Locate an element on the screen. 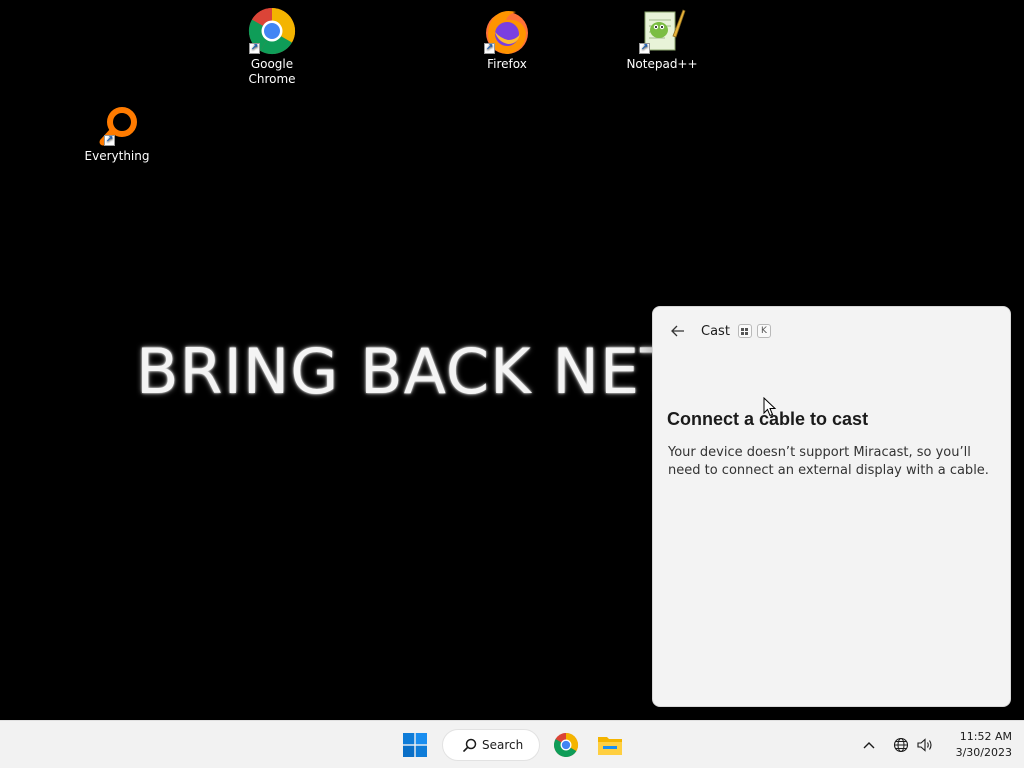 This screenshot has width=1024, height=768. search-label: Search is located at coordinates (503, 745).